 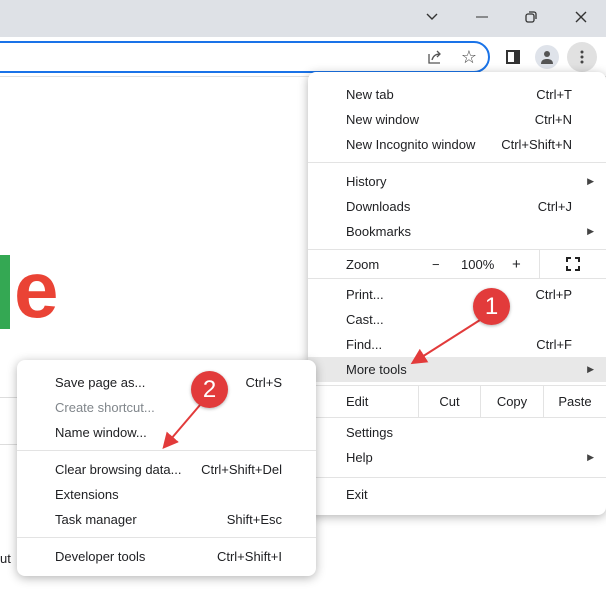 I want to click on toolbar: ☆, so click(x=303, y=57).